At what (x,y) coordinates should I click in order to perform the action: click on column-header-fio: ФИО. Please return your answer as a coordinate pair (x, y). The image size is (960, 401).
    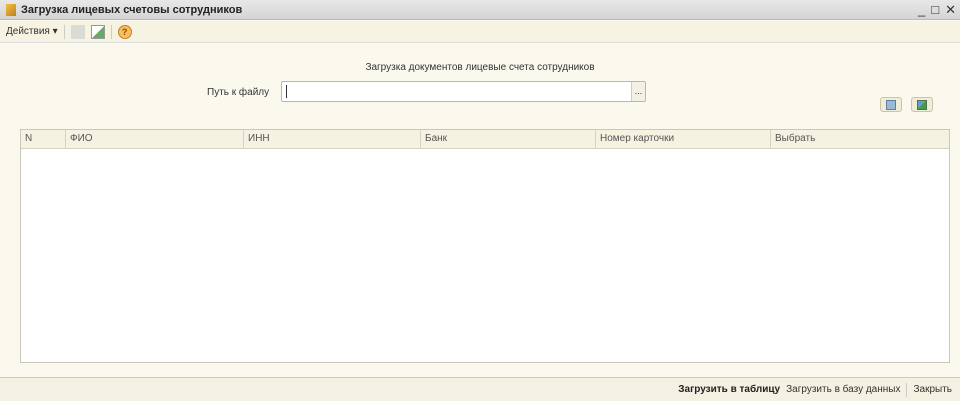
    Looking at the image, I should click on (155, 139).